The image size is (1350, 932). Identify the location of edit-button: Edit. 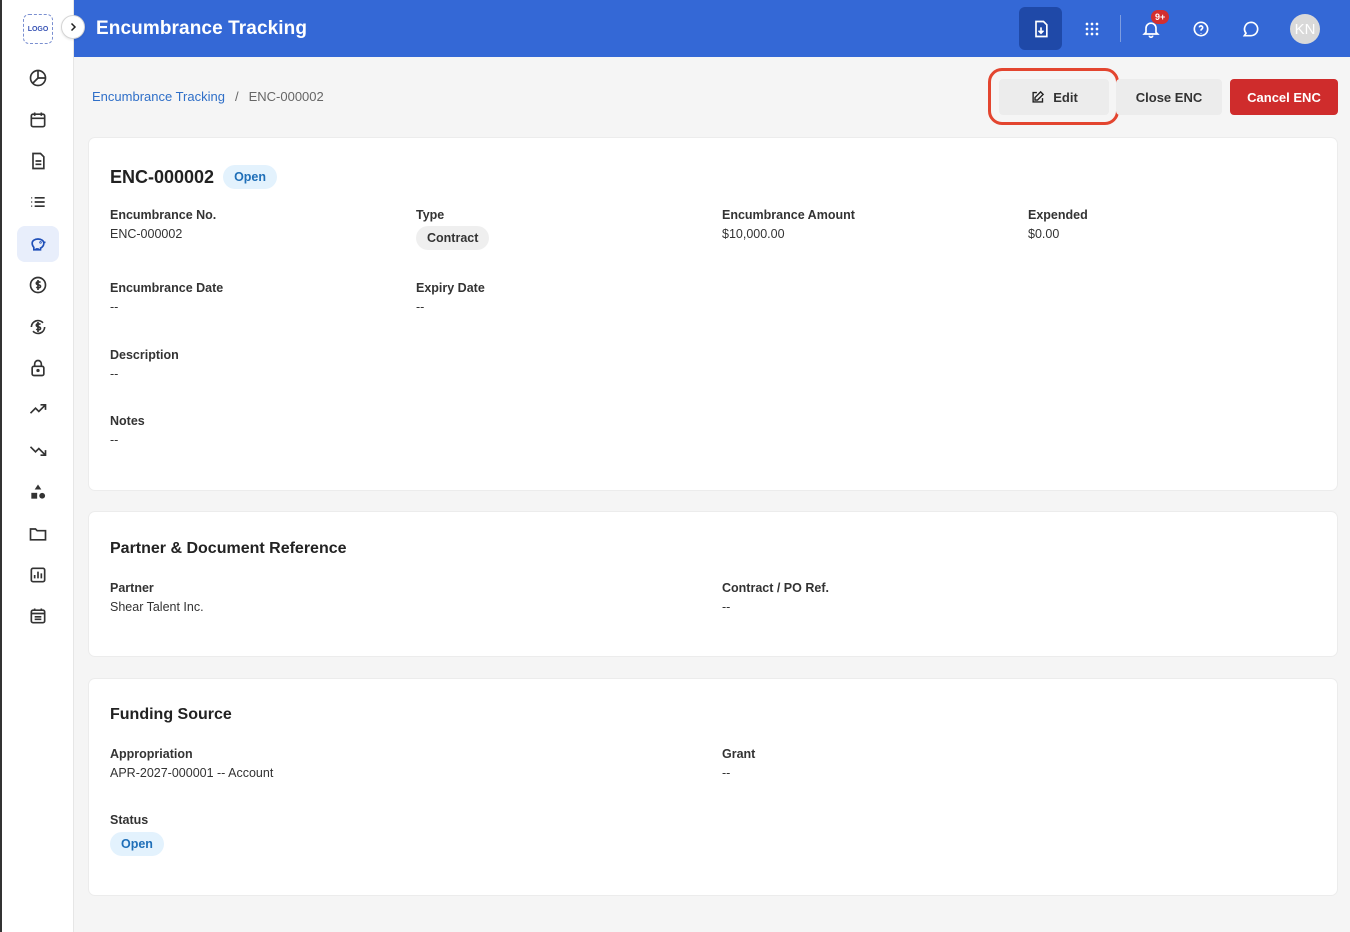
(1054, 97).